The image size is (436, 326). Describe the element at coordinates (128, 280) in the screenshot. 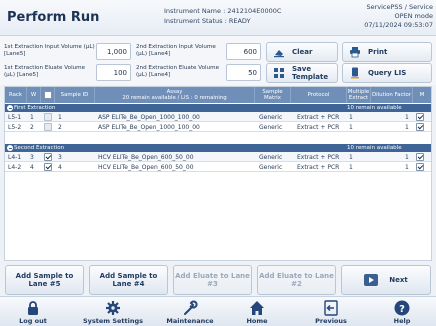

I see `add-sample-lane4-button: Add Sample to Lane #4` at that location.